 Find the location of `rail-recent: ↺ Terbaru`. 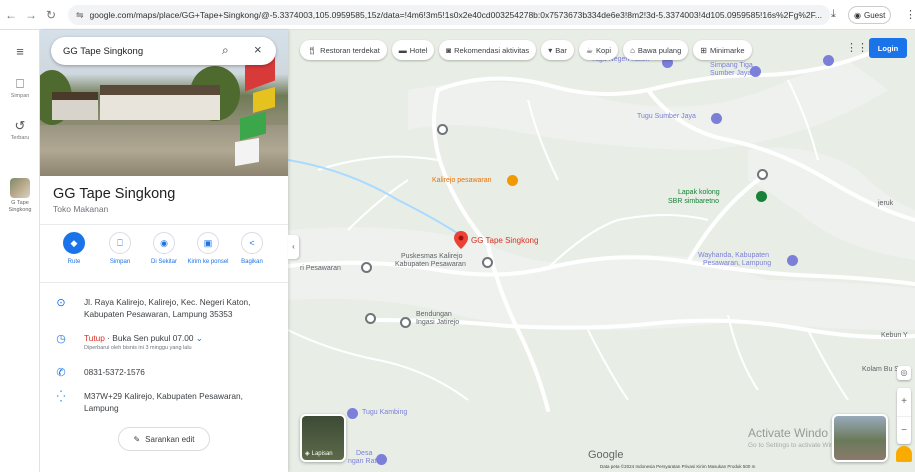

rail-recent: ↺ Terbaru is located at coordinates (20, 129).